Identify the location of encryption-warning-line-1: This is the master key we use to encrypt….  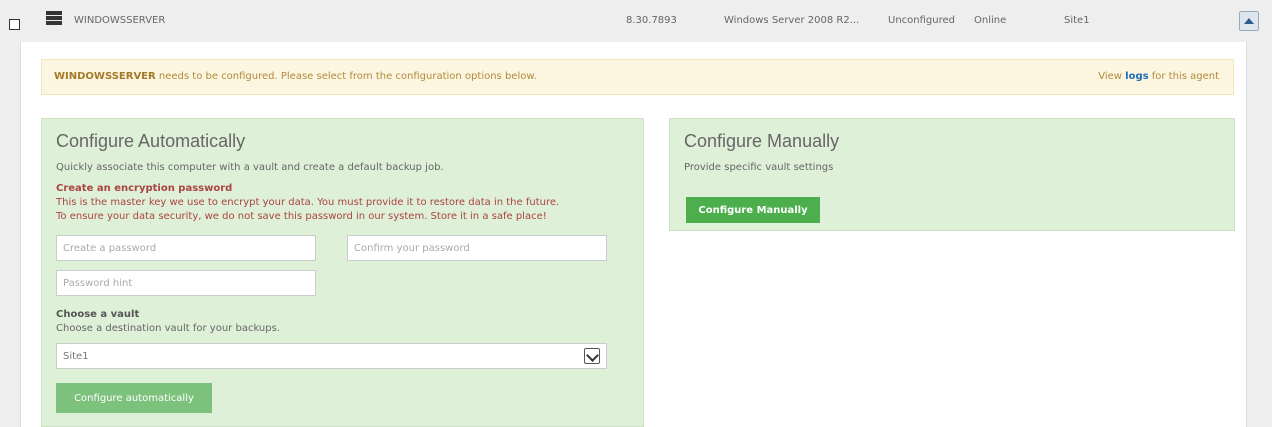
(308, 202).